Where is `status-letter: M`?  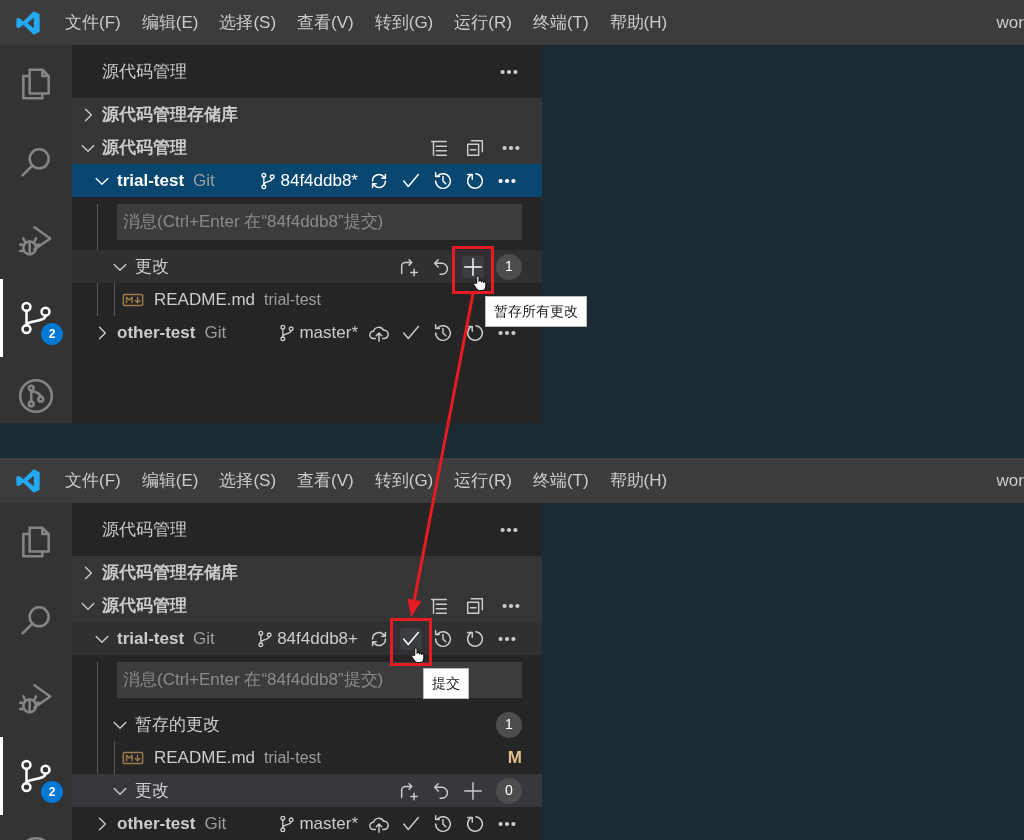 status-letter: M is located at coordinates (514, 757).